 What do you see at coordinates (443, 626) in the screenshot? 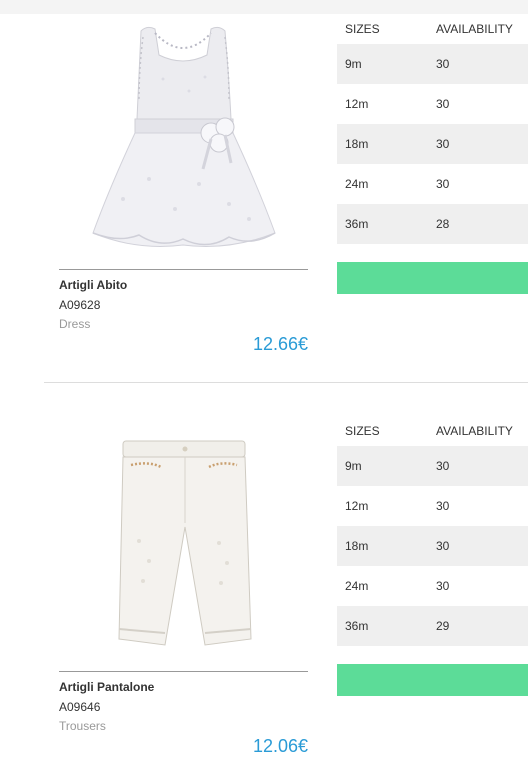
I see `availability-value: 29` at bounding box center [443, 626].